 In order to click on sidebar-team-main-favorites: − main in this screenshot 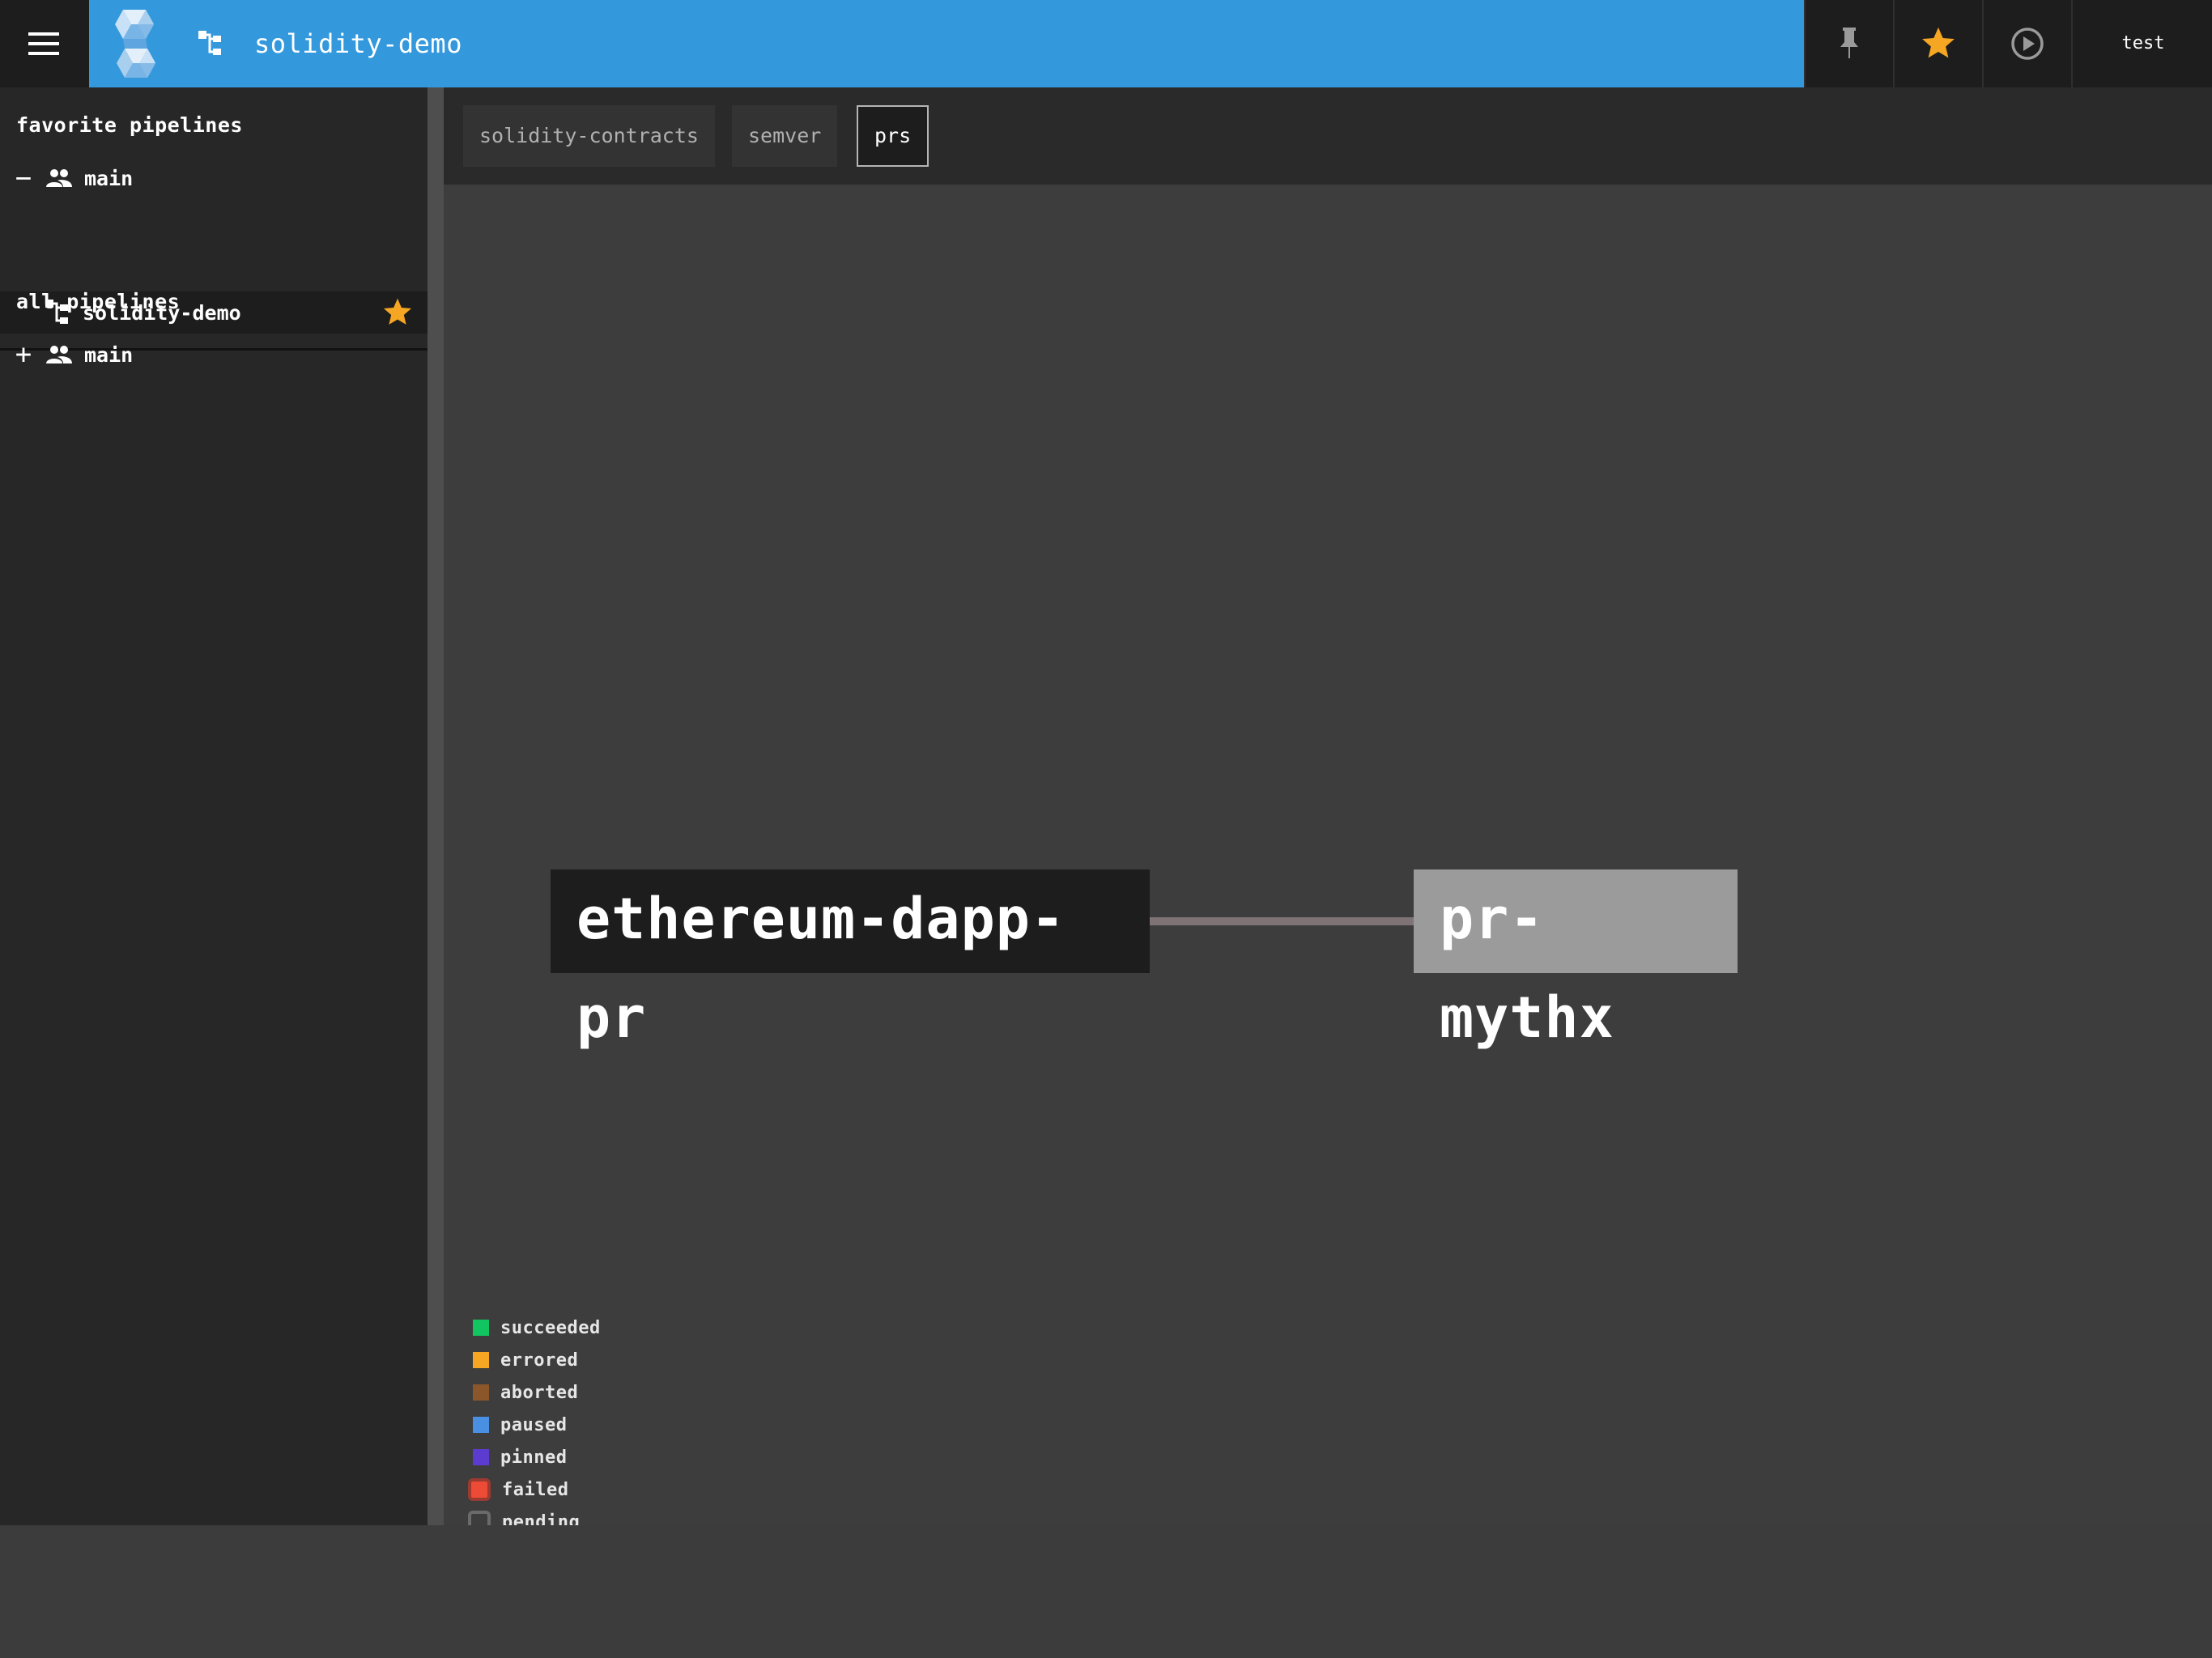, I will do `click(214, 178)`.